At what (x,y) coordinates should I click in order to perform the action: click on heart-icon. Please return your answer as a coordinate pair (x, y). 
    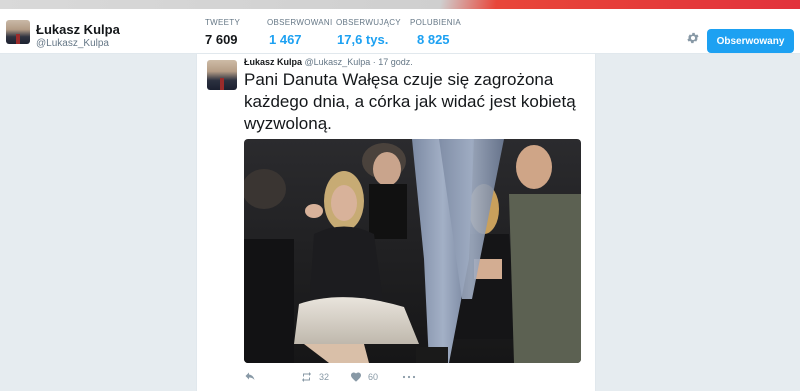
    Looking at the image, I should click on (356, 377).